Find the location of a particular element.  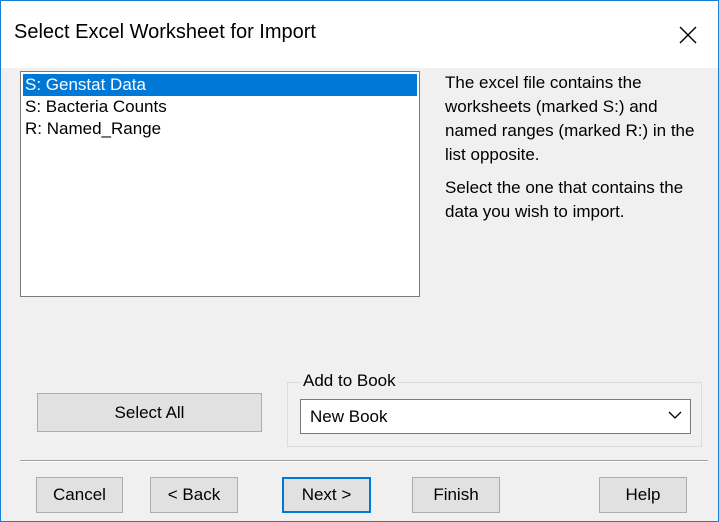

close-button is located at coordinates (688, 34).